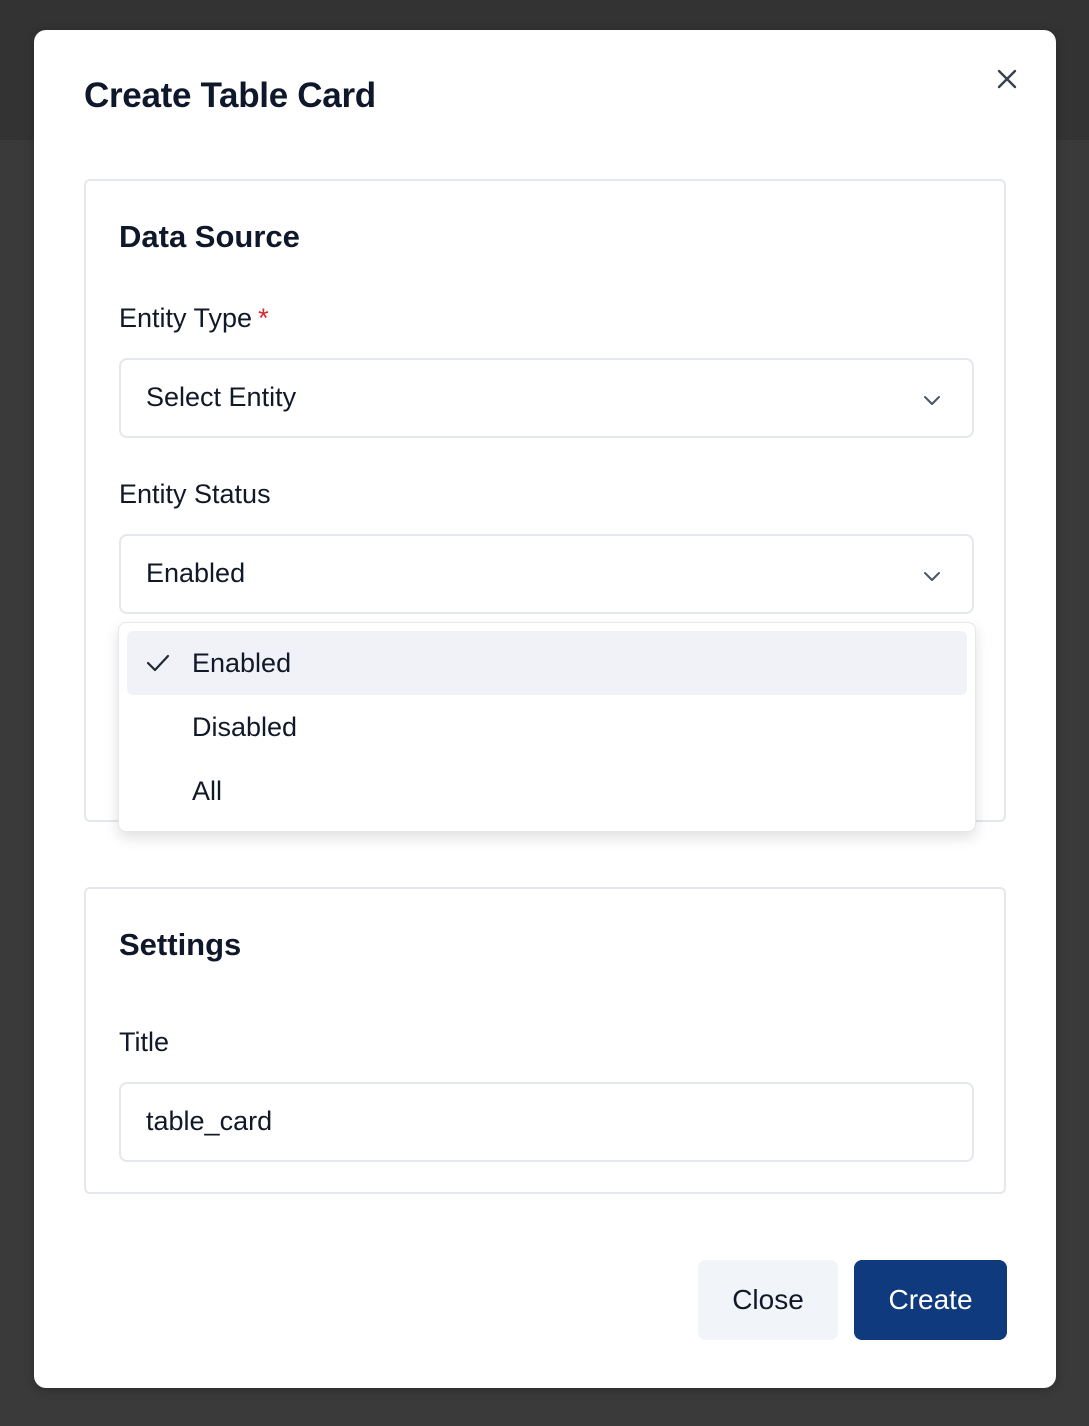 Image resolution: width=1089 pixels, height=1426 pixels. I want to click on required-marker: *, so click(263, 318).